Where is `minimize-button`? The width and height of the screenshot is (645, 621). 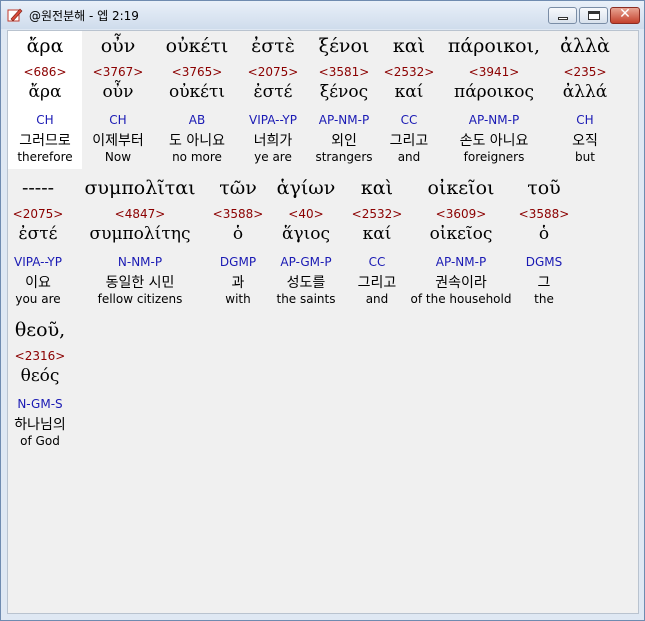 minimize-button is located at coordinates (562, 15).